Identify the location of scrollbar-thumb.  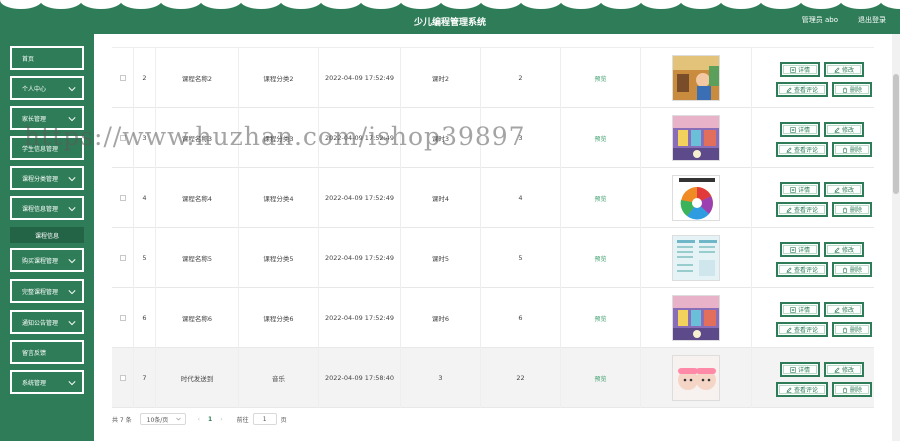
(896, 134).